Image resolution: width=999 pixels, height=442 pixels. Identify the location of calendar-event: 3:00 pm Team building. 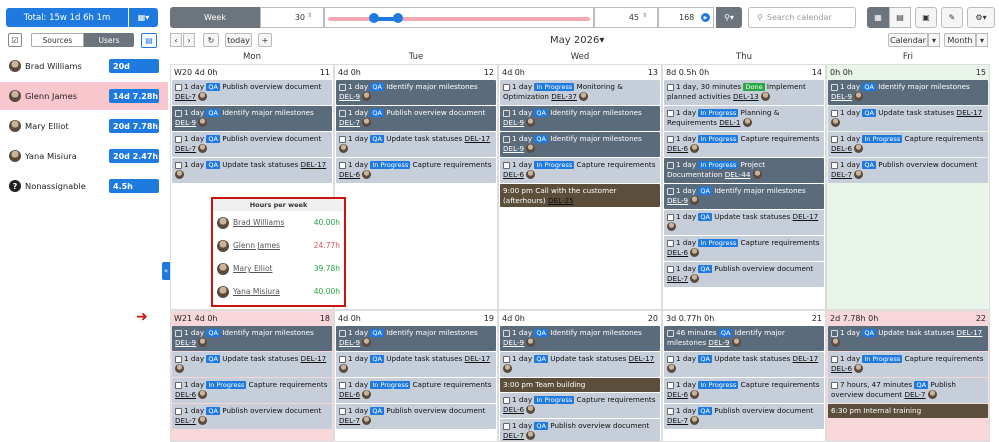
(580, 385).